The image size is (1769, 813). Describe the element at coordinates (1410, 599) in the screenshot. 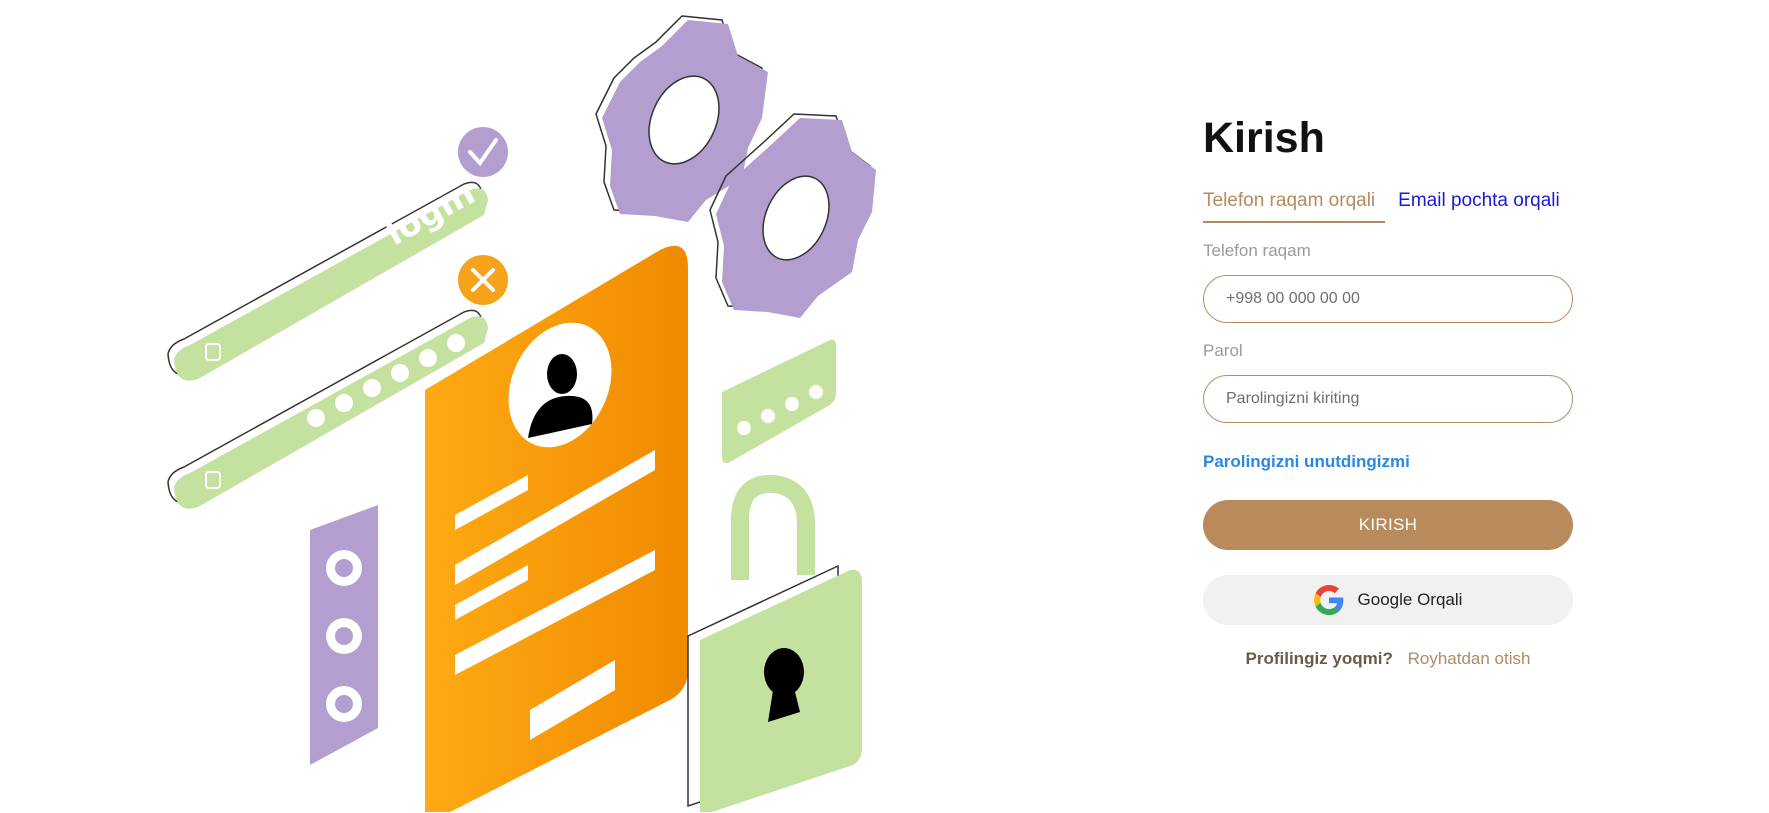

I see `google-button-label: Google Orqali` at that location.